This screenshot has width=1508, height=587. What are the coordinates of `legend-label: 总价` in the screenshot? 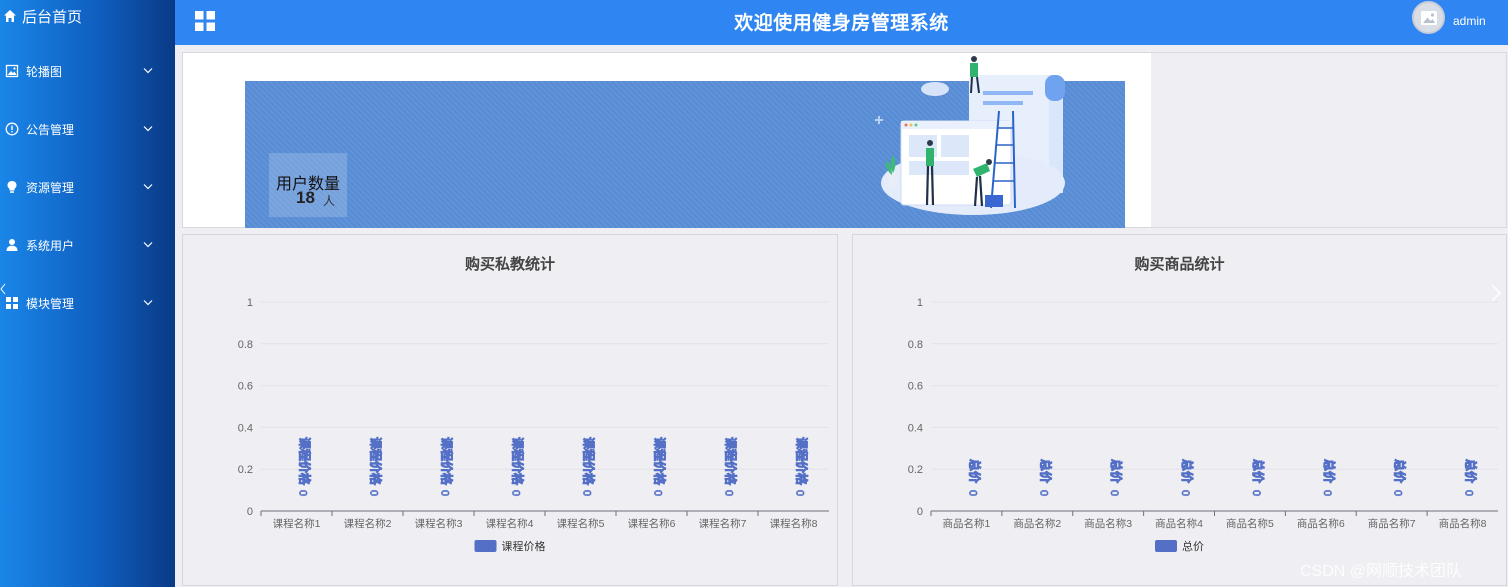 It's located at (1193, 546).